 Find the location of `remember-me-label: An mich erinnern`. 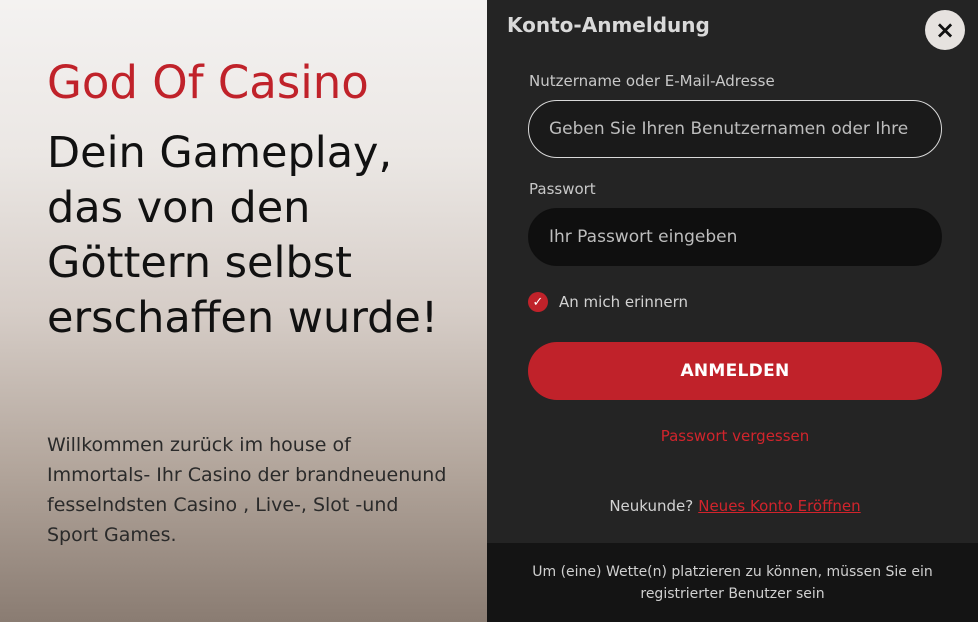

remember-me-label: An mich erinnern is located at coordinates (624, 302).